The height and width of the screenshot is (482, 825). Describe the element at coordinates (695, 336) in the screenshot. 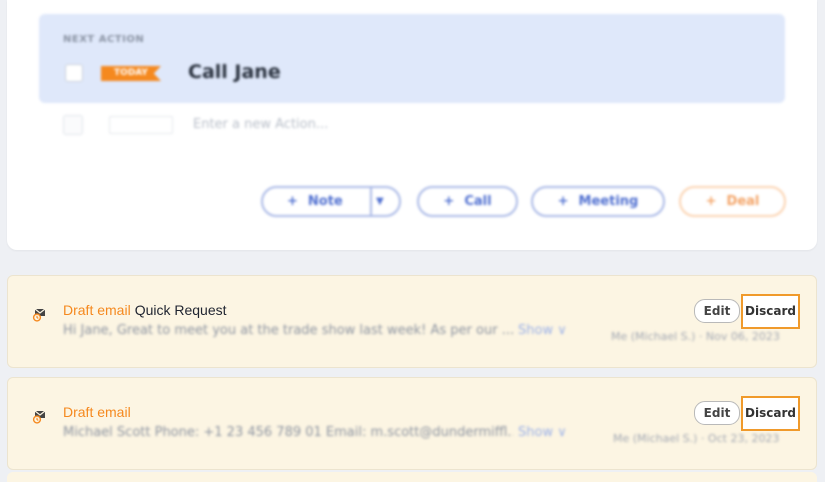

I see `email-meta: Me (Michael S.) · Nov 06, 2023` at that location.